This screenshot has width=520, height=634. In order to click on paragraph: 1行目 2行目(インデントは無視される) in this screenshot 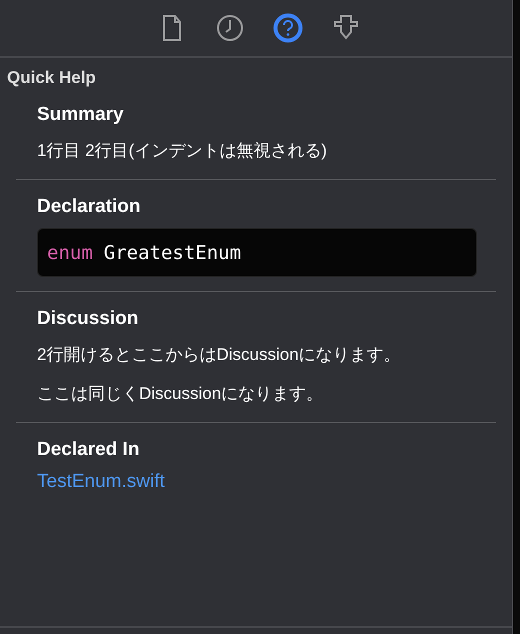, I will do `click(182, 151)`.